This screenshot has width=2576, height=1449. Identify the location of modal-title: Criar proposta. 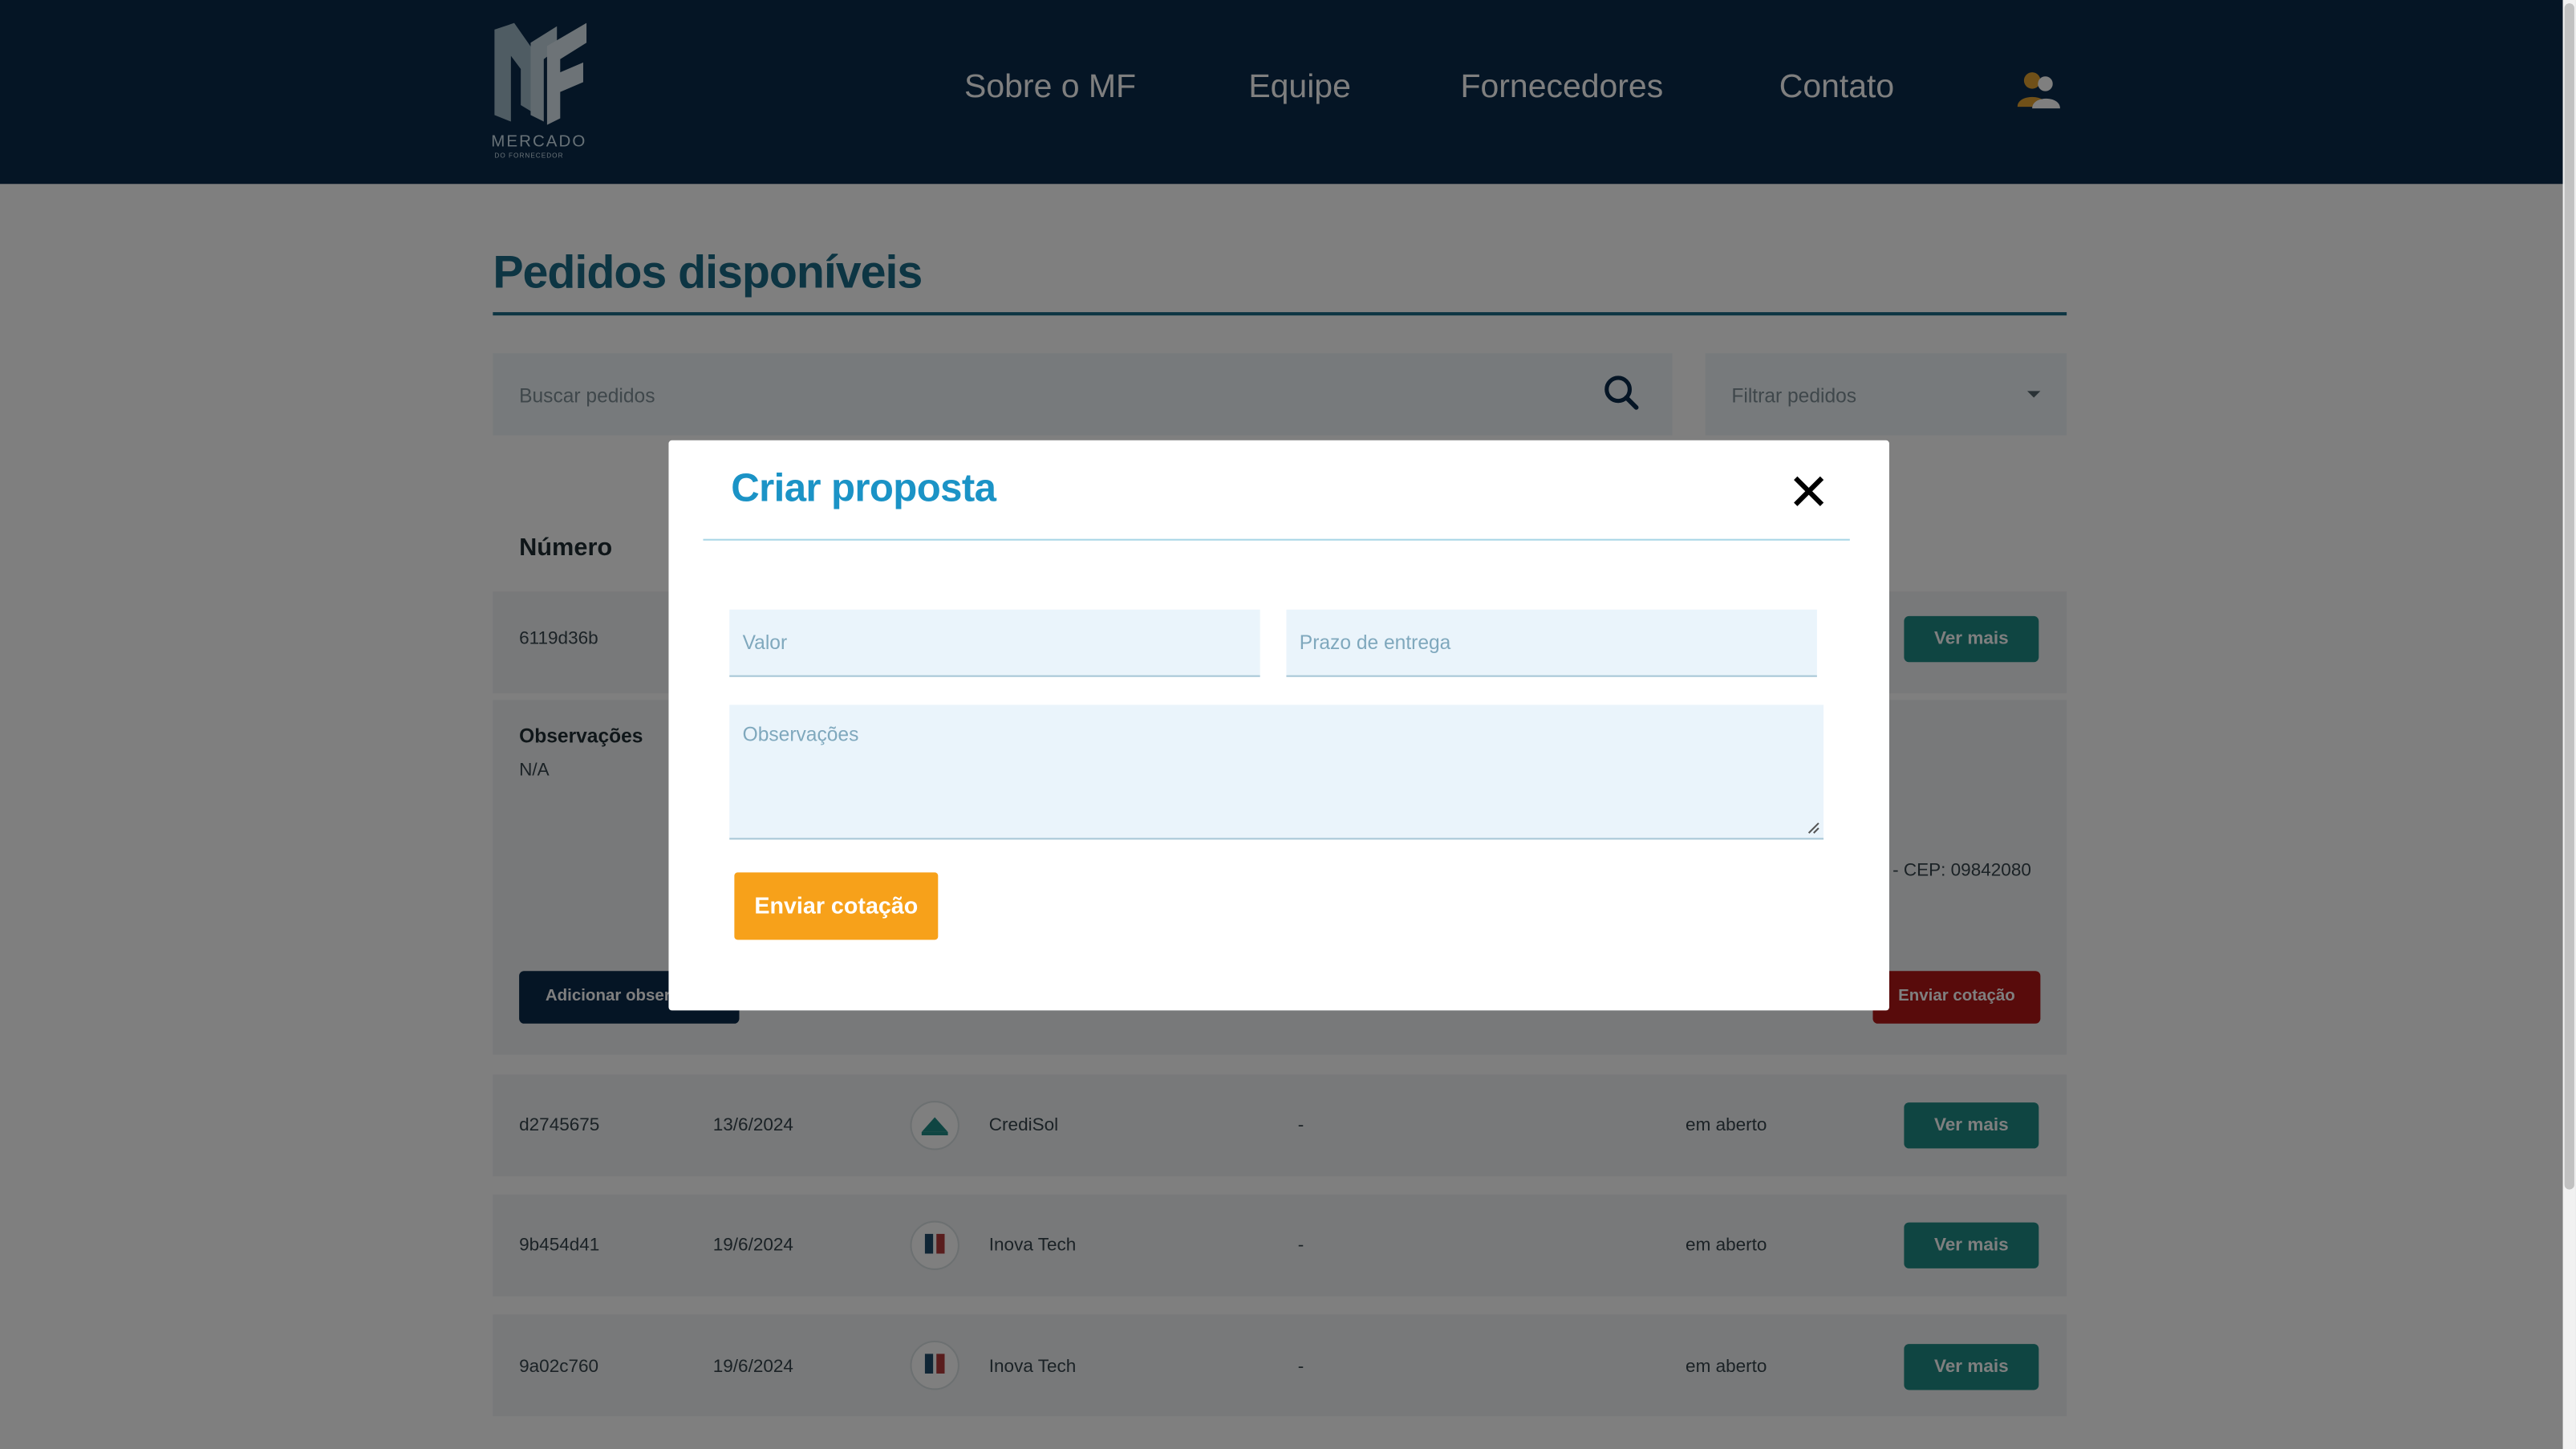
(863, 488).